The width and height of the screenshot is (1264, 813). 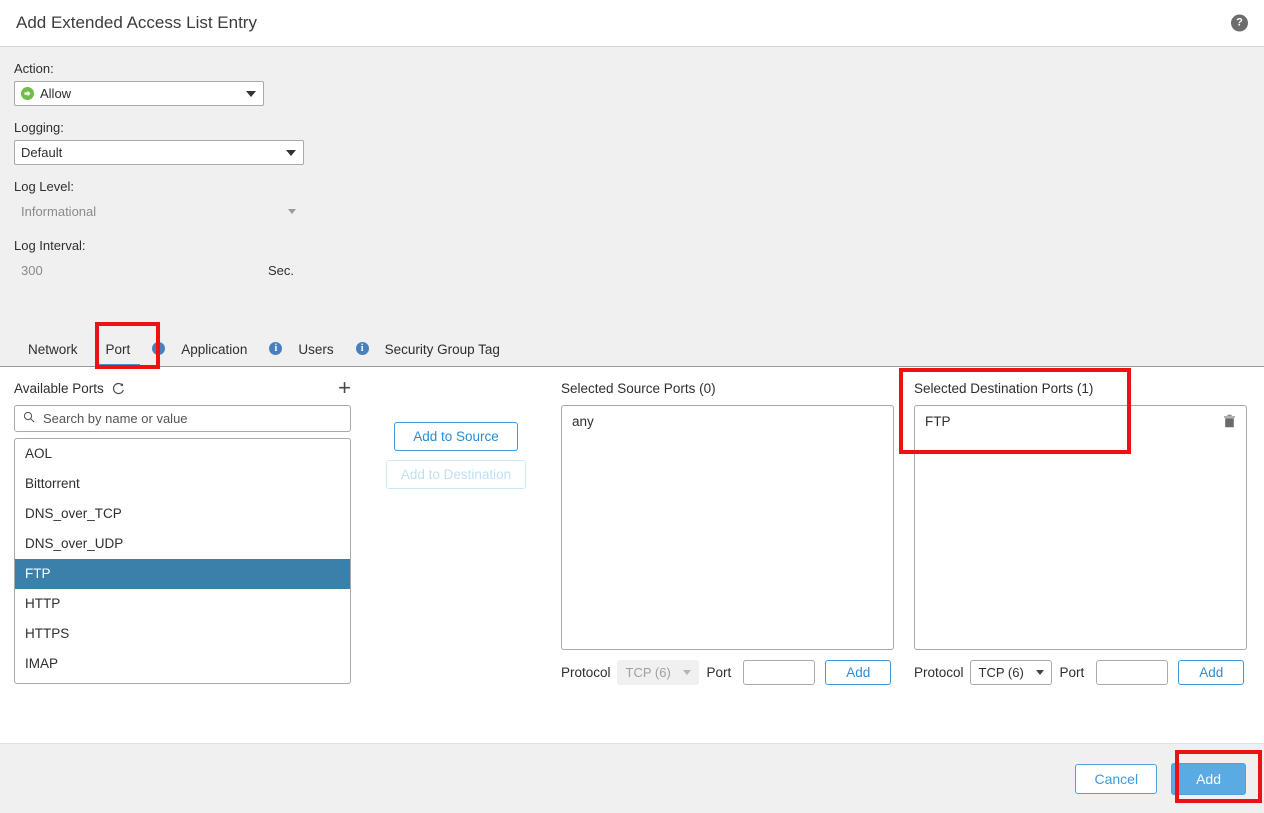 I want to click on destination-protocol-select: TCP (6), so click(x=1010, y=672).